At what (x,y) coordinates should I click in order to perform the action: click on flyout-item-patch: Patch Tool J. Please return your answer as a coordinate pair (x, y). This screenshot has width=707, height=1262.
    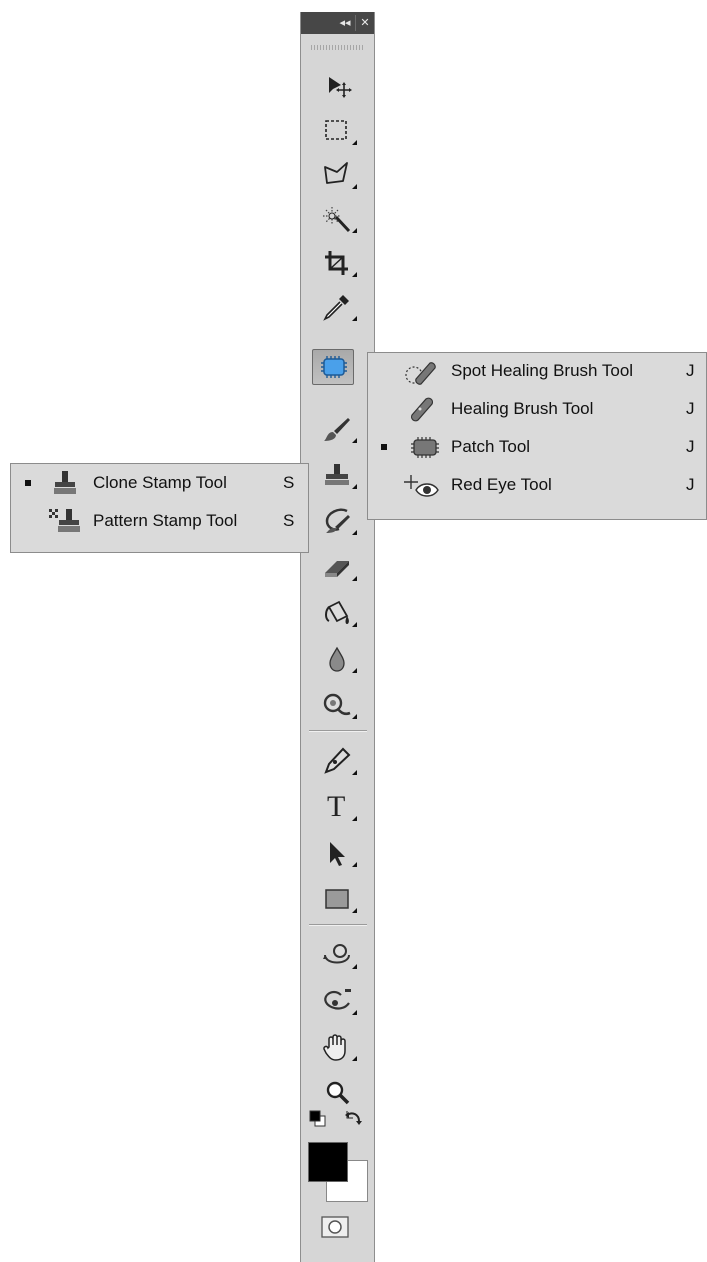
    Looking at the image, I should click on (537, 447).